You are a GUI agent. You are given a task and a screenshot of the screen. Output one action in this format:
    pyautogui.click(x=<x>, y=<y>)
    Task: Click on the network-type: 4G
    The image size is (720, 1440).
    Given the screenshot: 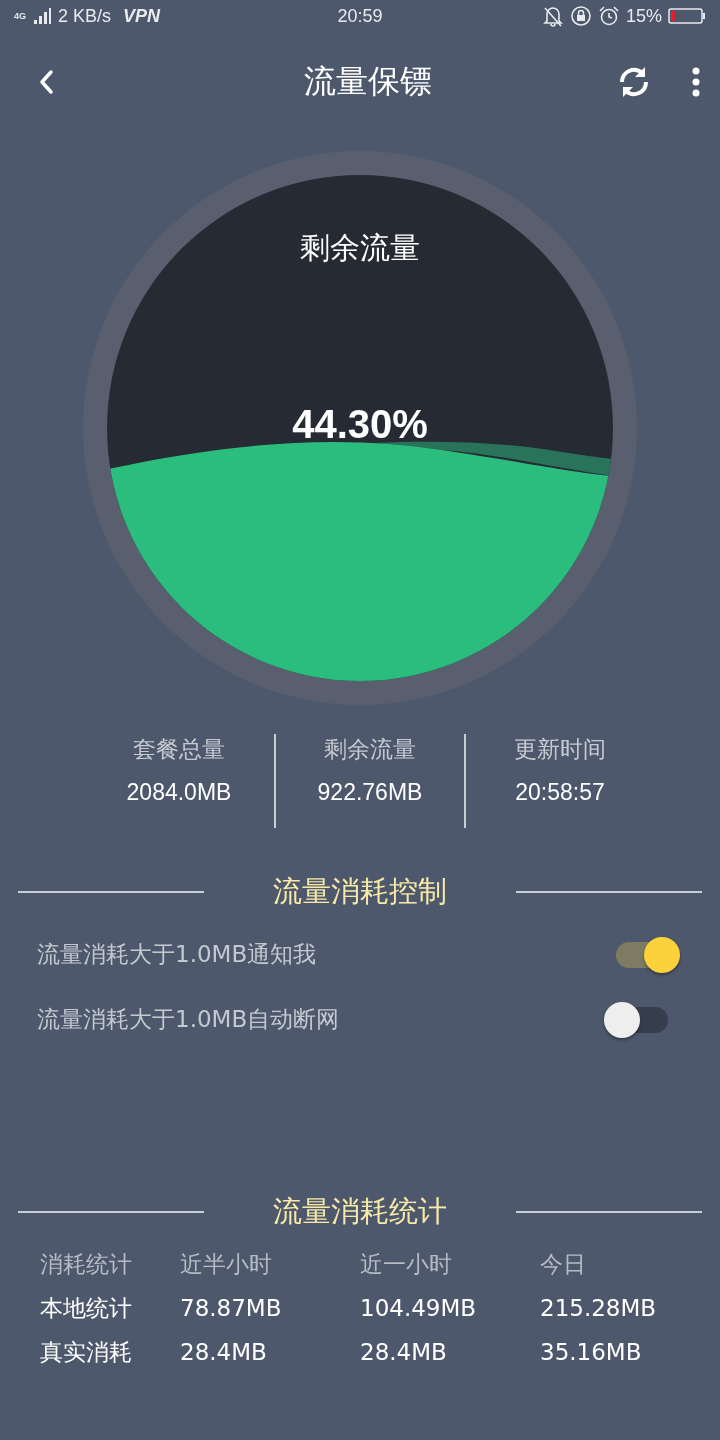 What is the action you would take?
    pyautogui.click(x=20, y=16)
    